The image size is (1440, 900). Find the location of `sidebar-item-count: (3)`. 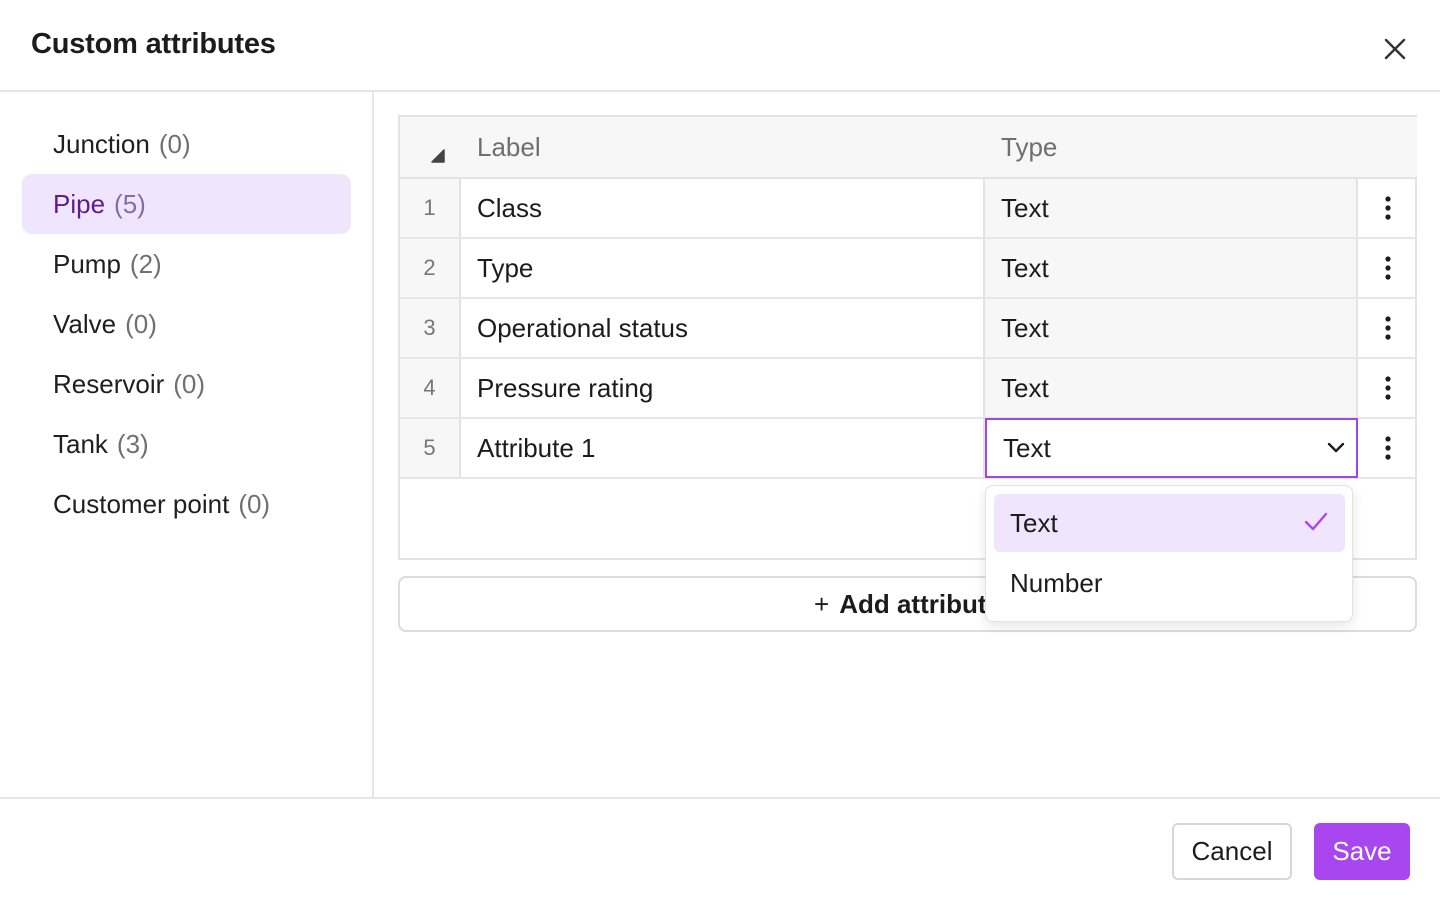

sidebar-item-count: (3) is located at coordinates (132, 443).